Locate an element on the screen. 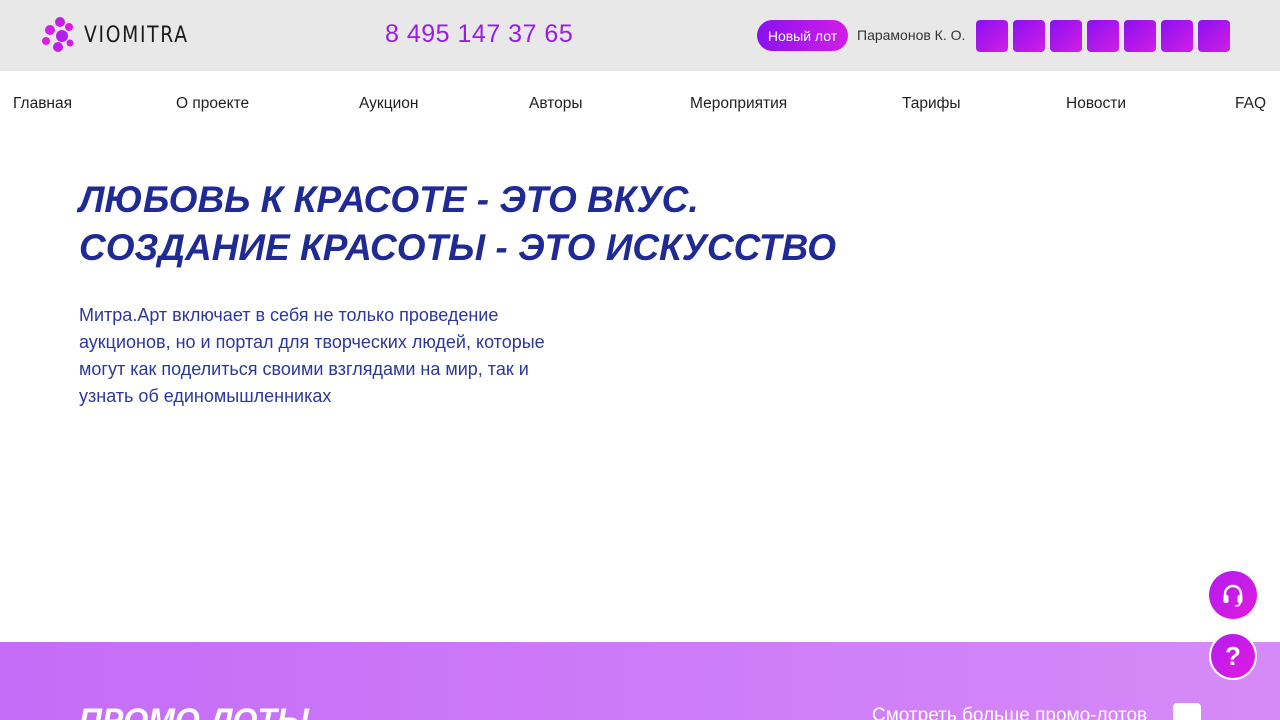  headset-icon is located at coordinates (1233, 595).